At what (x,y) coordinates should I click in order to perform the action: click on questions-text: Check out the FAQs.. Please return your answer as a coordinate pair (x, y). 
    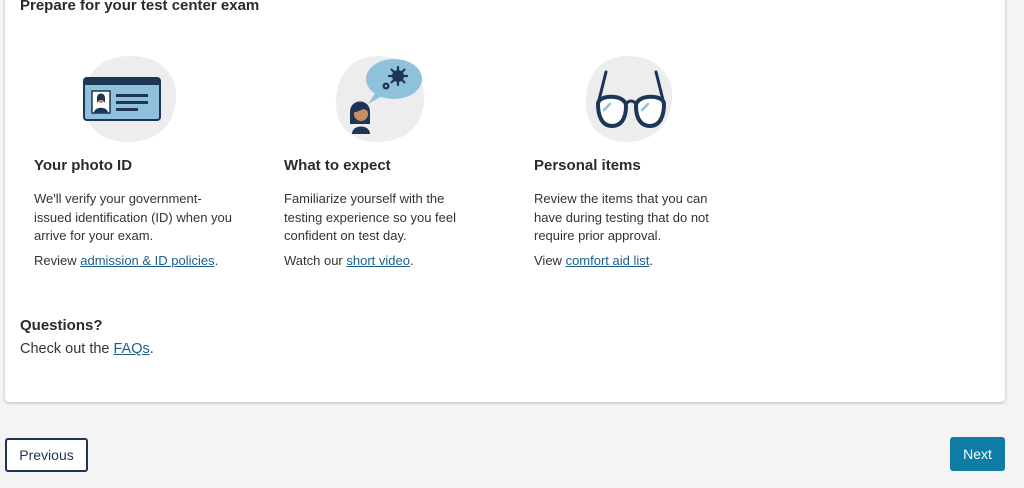
    Looking at the image, I should click on (87, 349).